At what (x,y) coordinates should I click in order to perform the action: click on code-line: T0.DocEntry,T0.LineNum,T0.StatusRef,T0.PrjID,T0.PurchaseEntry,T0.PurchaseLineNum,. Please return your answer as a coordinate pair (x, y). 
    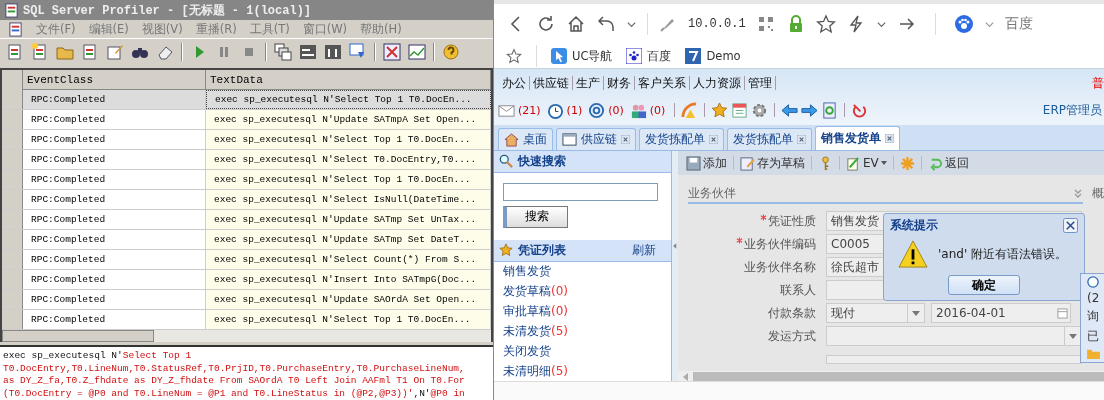
    Looking at the image, I should click on (234, 368).